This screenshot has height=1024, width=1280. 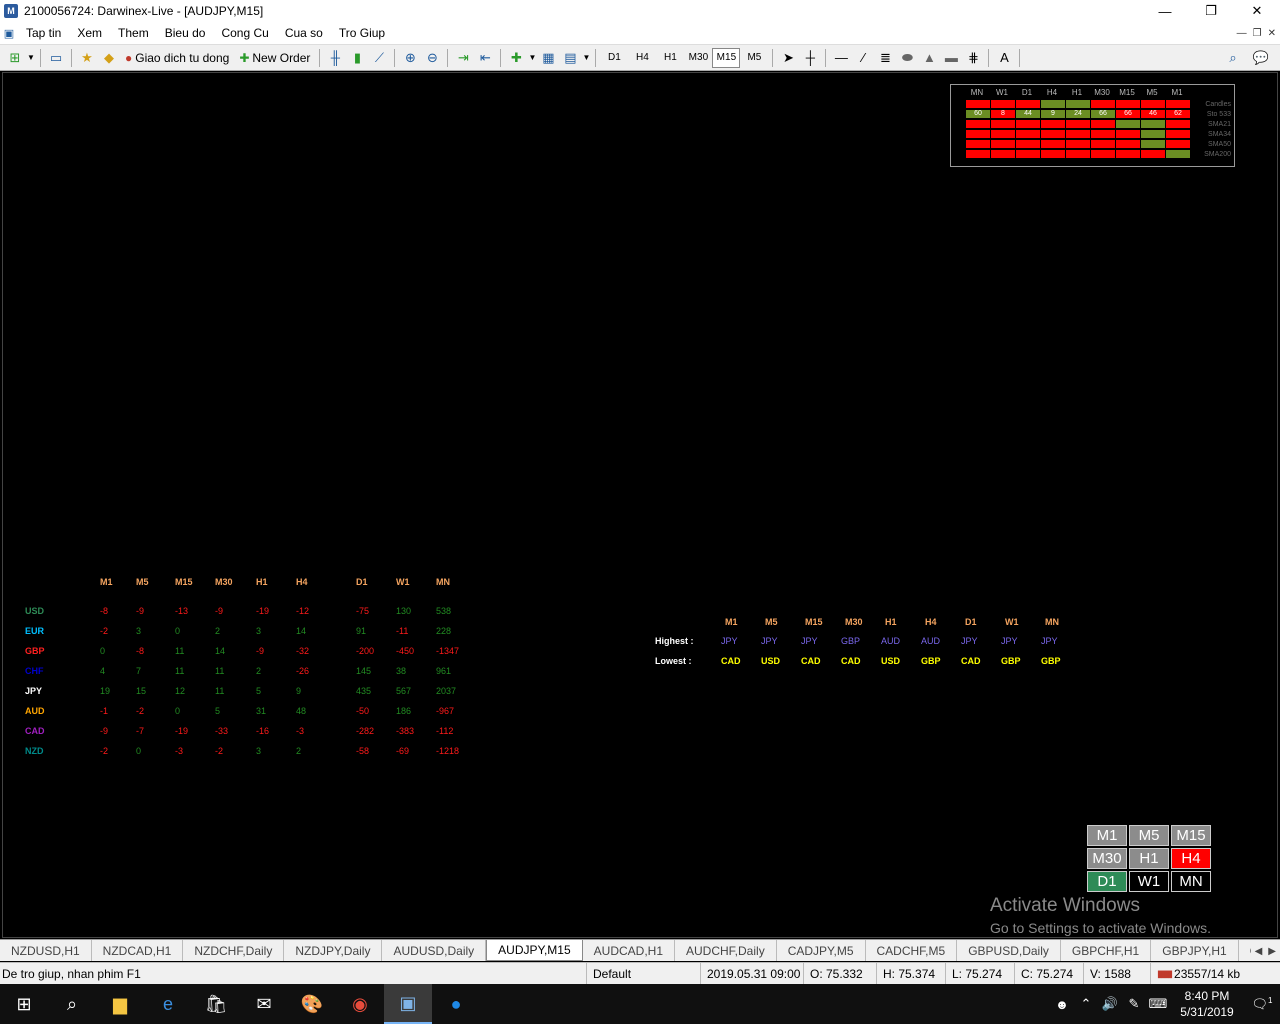 I want to click on tf-switch-m15: M15, so click(x=1191, y=835).